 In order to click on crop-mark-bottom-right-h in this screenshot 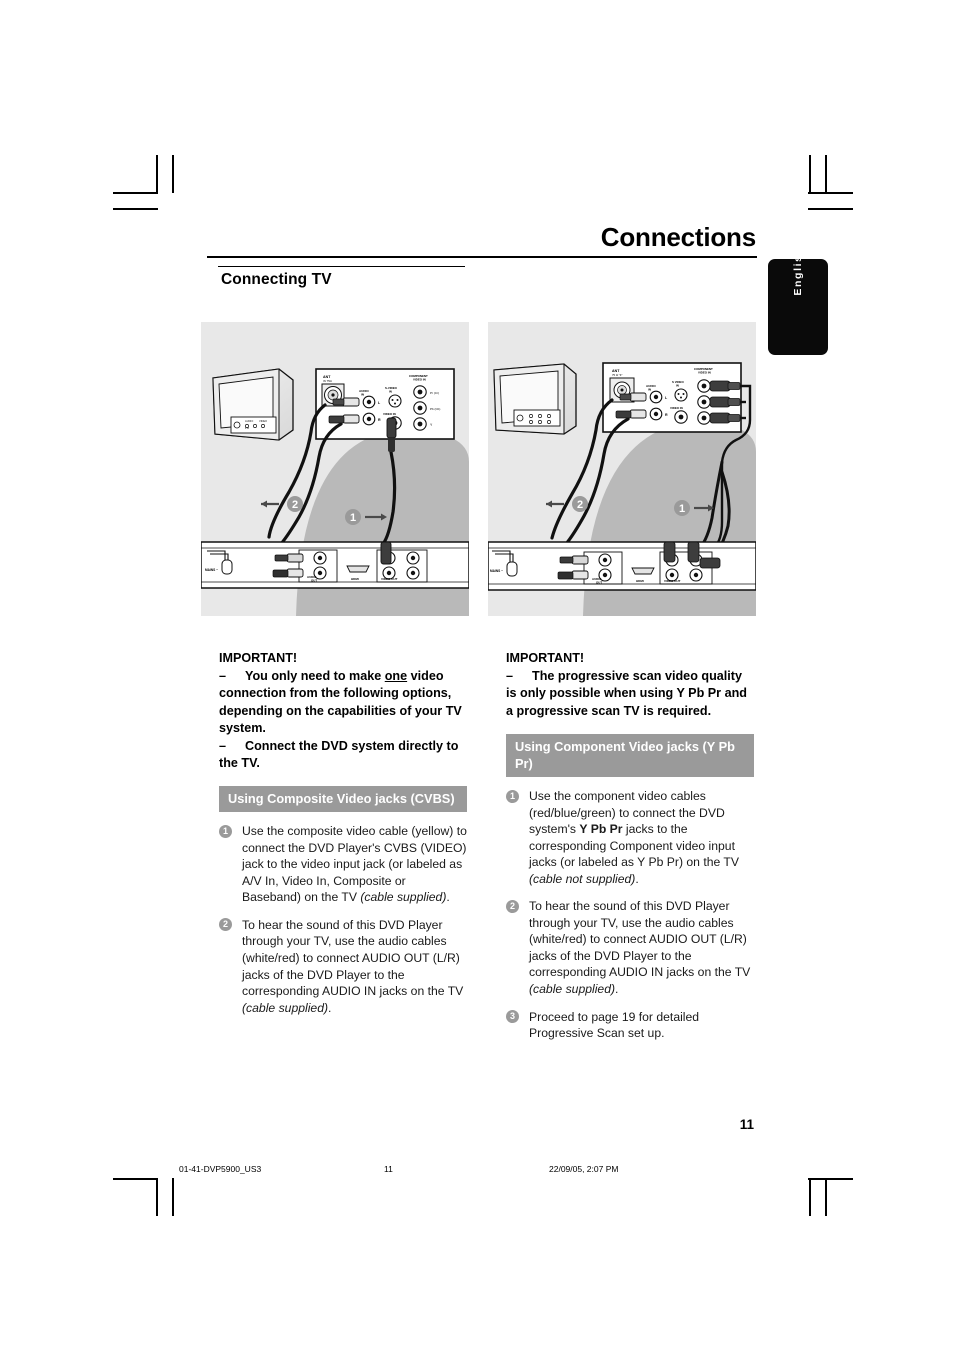, I will do `click(830, 1179)`.